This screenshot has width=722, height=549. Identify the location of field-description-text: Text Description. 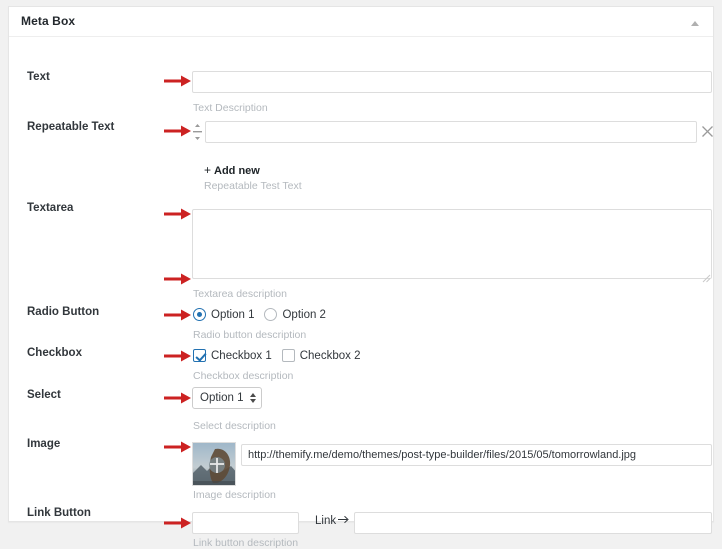
(230, 108).